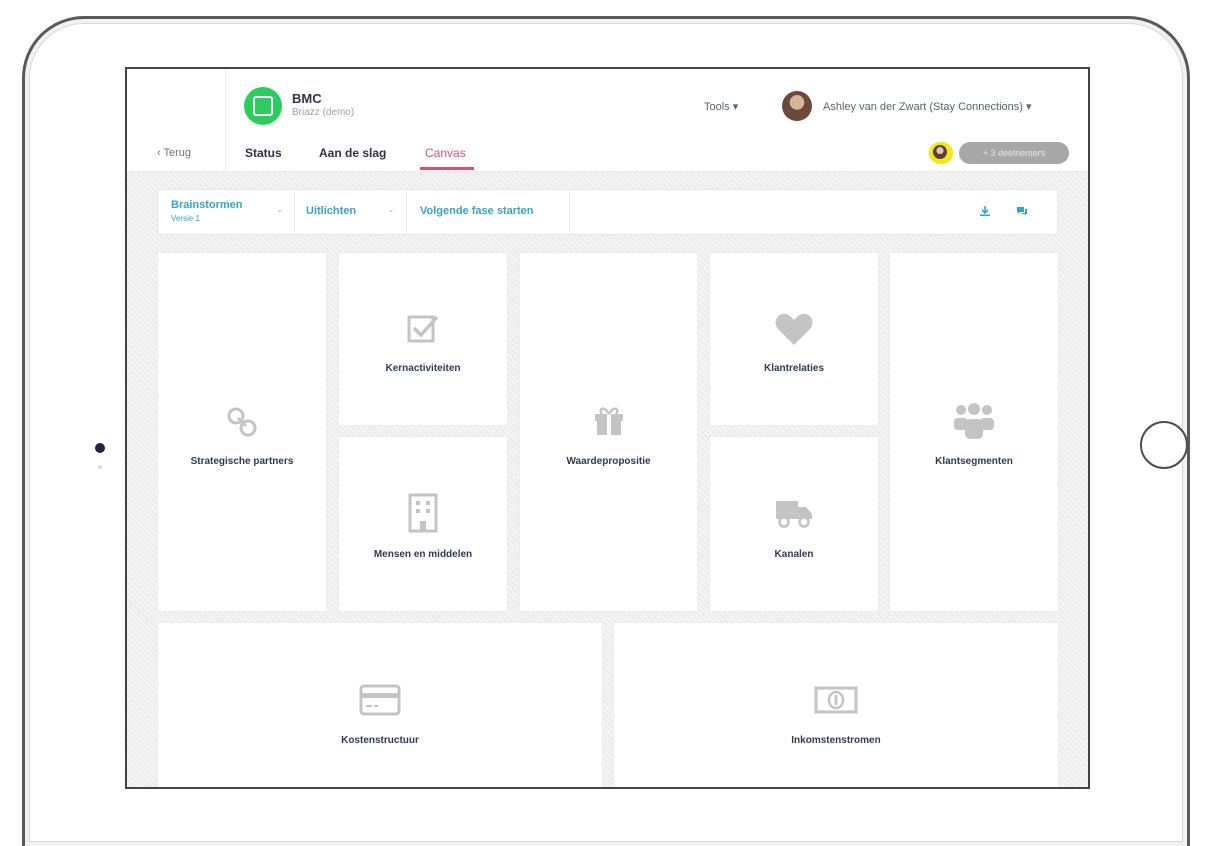 This screenshot has width=1205, height=846. Describe the element at coordinates (608, 461) in the screenshot. I see `block-label: Waardepropositie` at that location.